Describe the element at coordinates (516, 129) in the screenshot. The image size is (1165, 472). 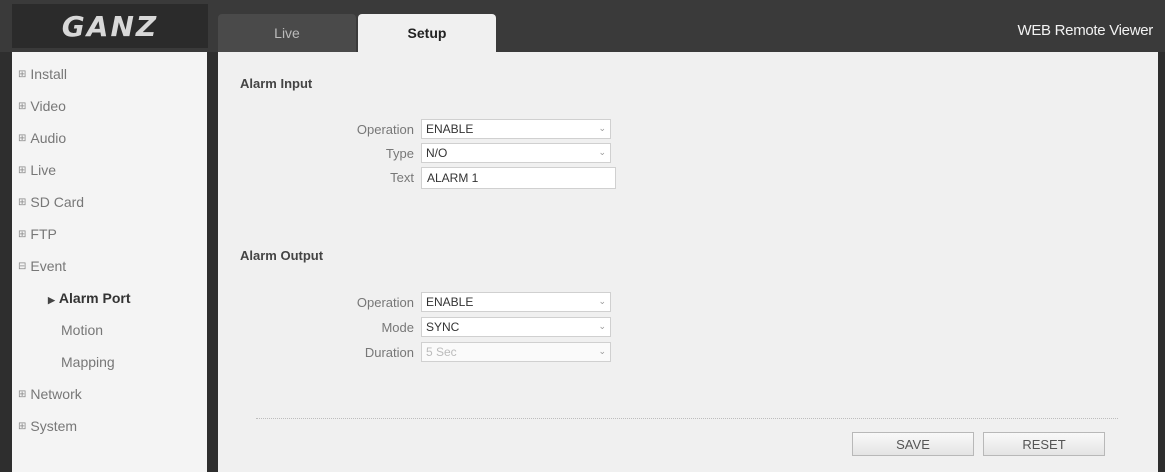
I see `input-operation-select: ENABLE ⌄` at that location.